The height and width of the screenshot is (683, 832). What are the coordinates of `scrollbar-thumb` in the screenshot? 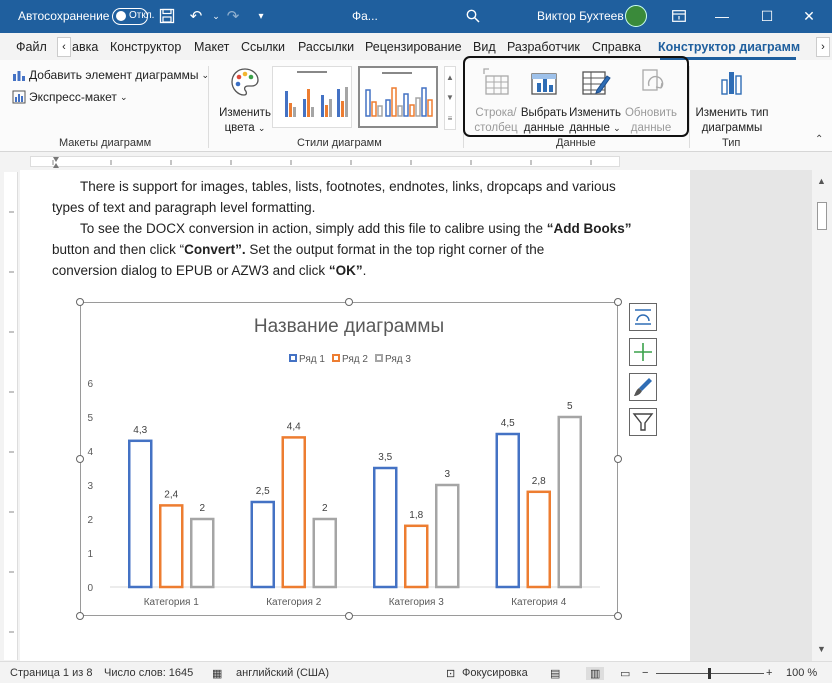 It's located at (822, 216).